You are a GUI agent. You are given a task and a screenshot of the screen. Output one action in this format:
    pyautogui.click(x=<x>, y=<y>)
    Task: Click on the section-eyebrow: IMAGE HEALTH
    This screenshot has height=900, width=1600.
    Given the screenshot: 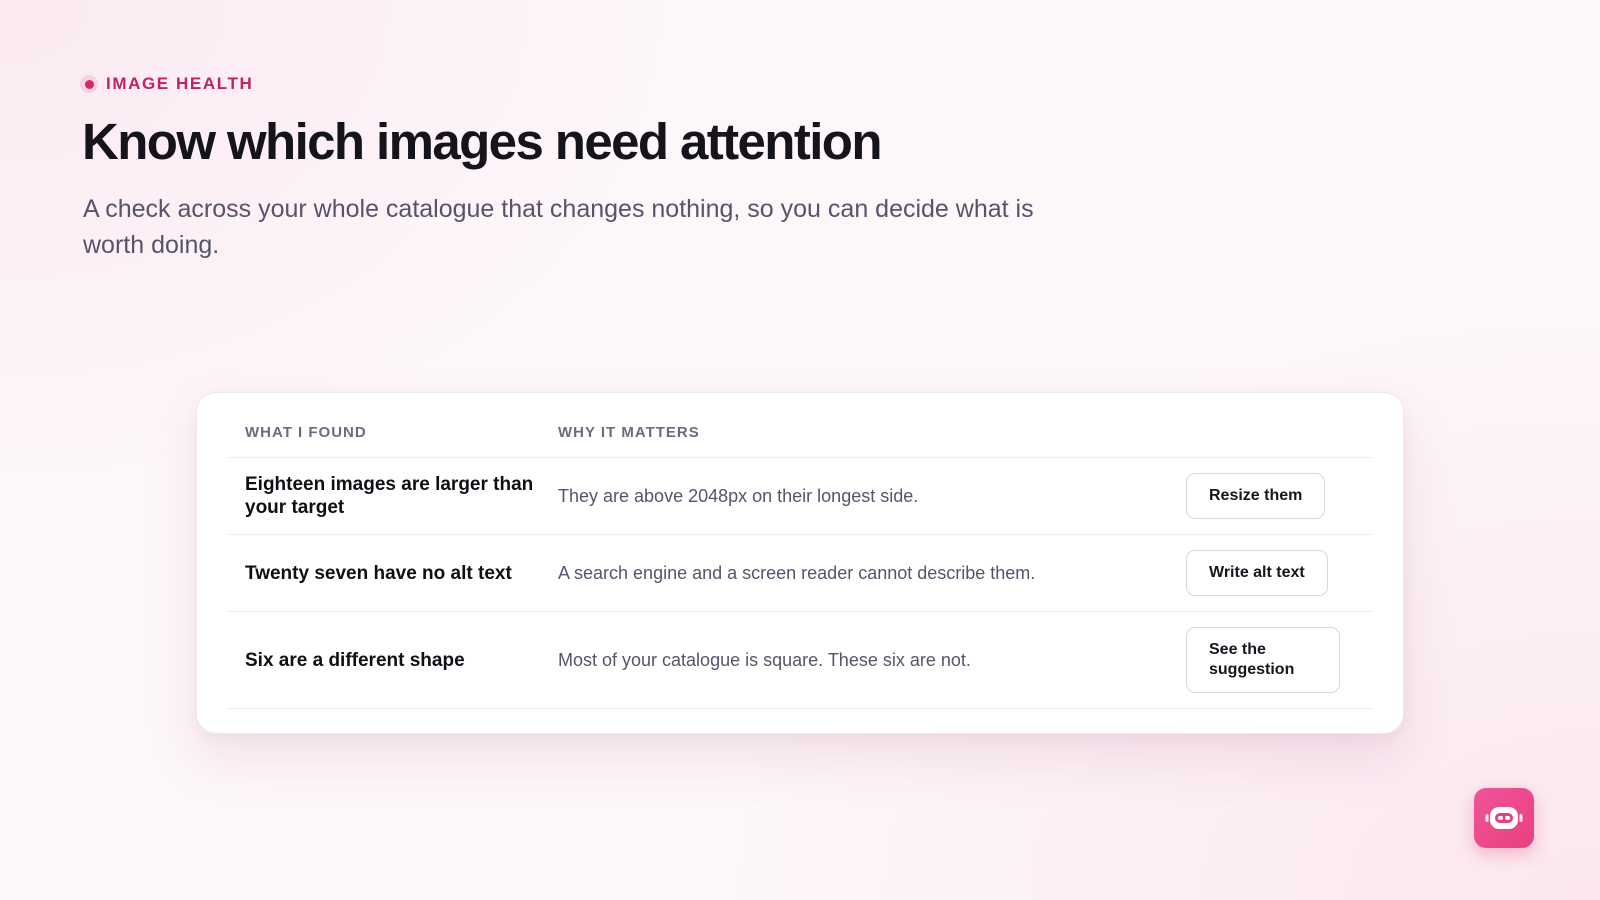 What is the action you would take?
    pyautogui.click(x=166, y=84)
    